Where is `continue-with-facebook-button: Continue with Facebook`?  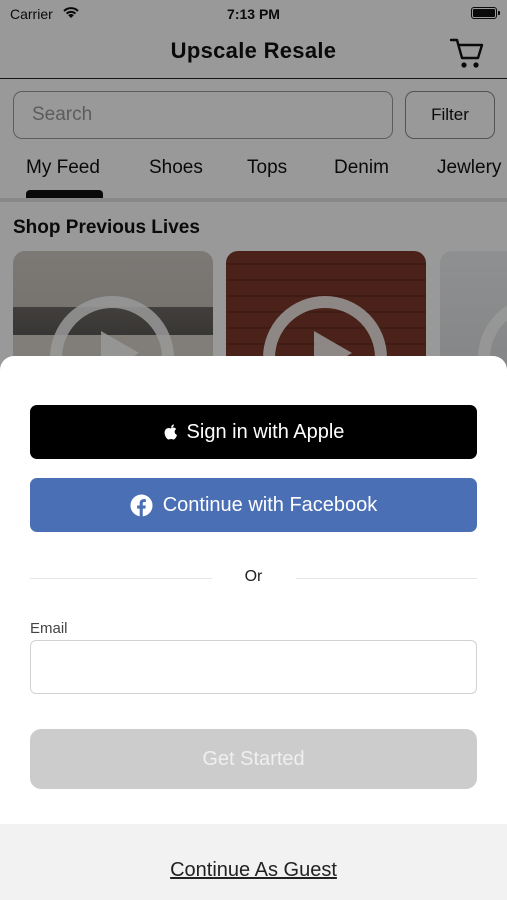
continue-with-facebook-button: Continue with Facebook is located at coordinates (253, 505).